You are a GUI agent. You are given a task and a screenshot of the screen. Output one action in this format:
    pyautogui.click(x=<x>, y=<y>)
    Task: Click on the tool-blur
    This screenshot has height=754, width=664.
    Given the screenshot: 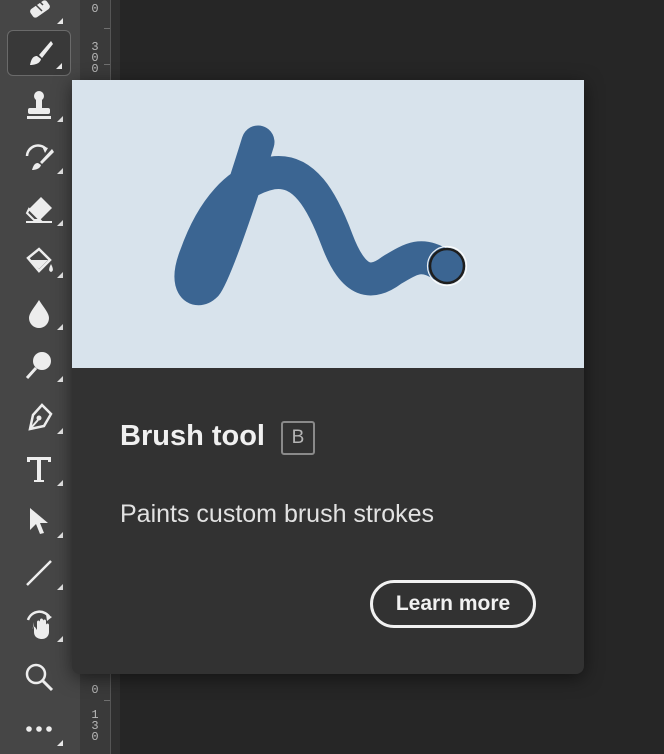 What is the action you would take?
    pyautogui.click(x=39, y=313)
    